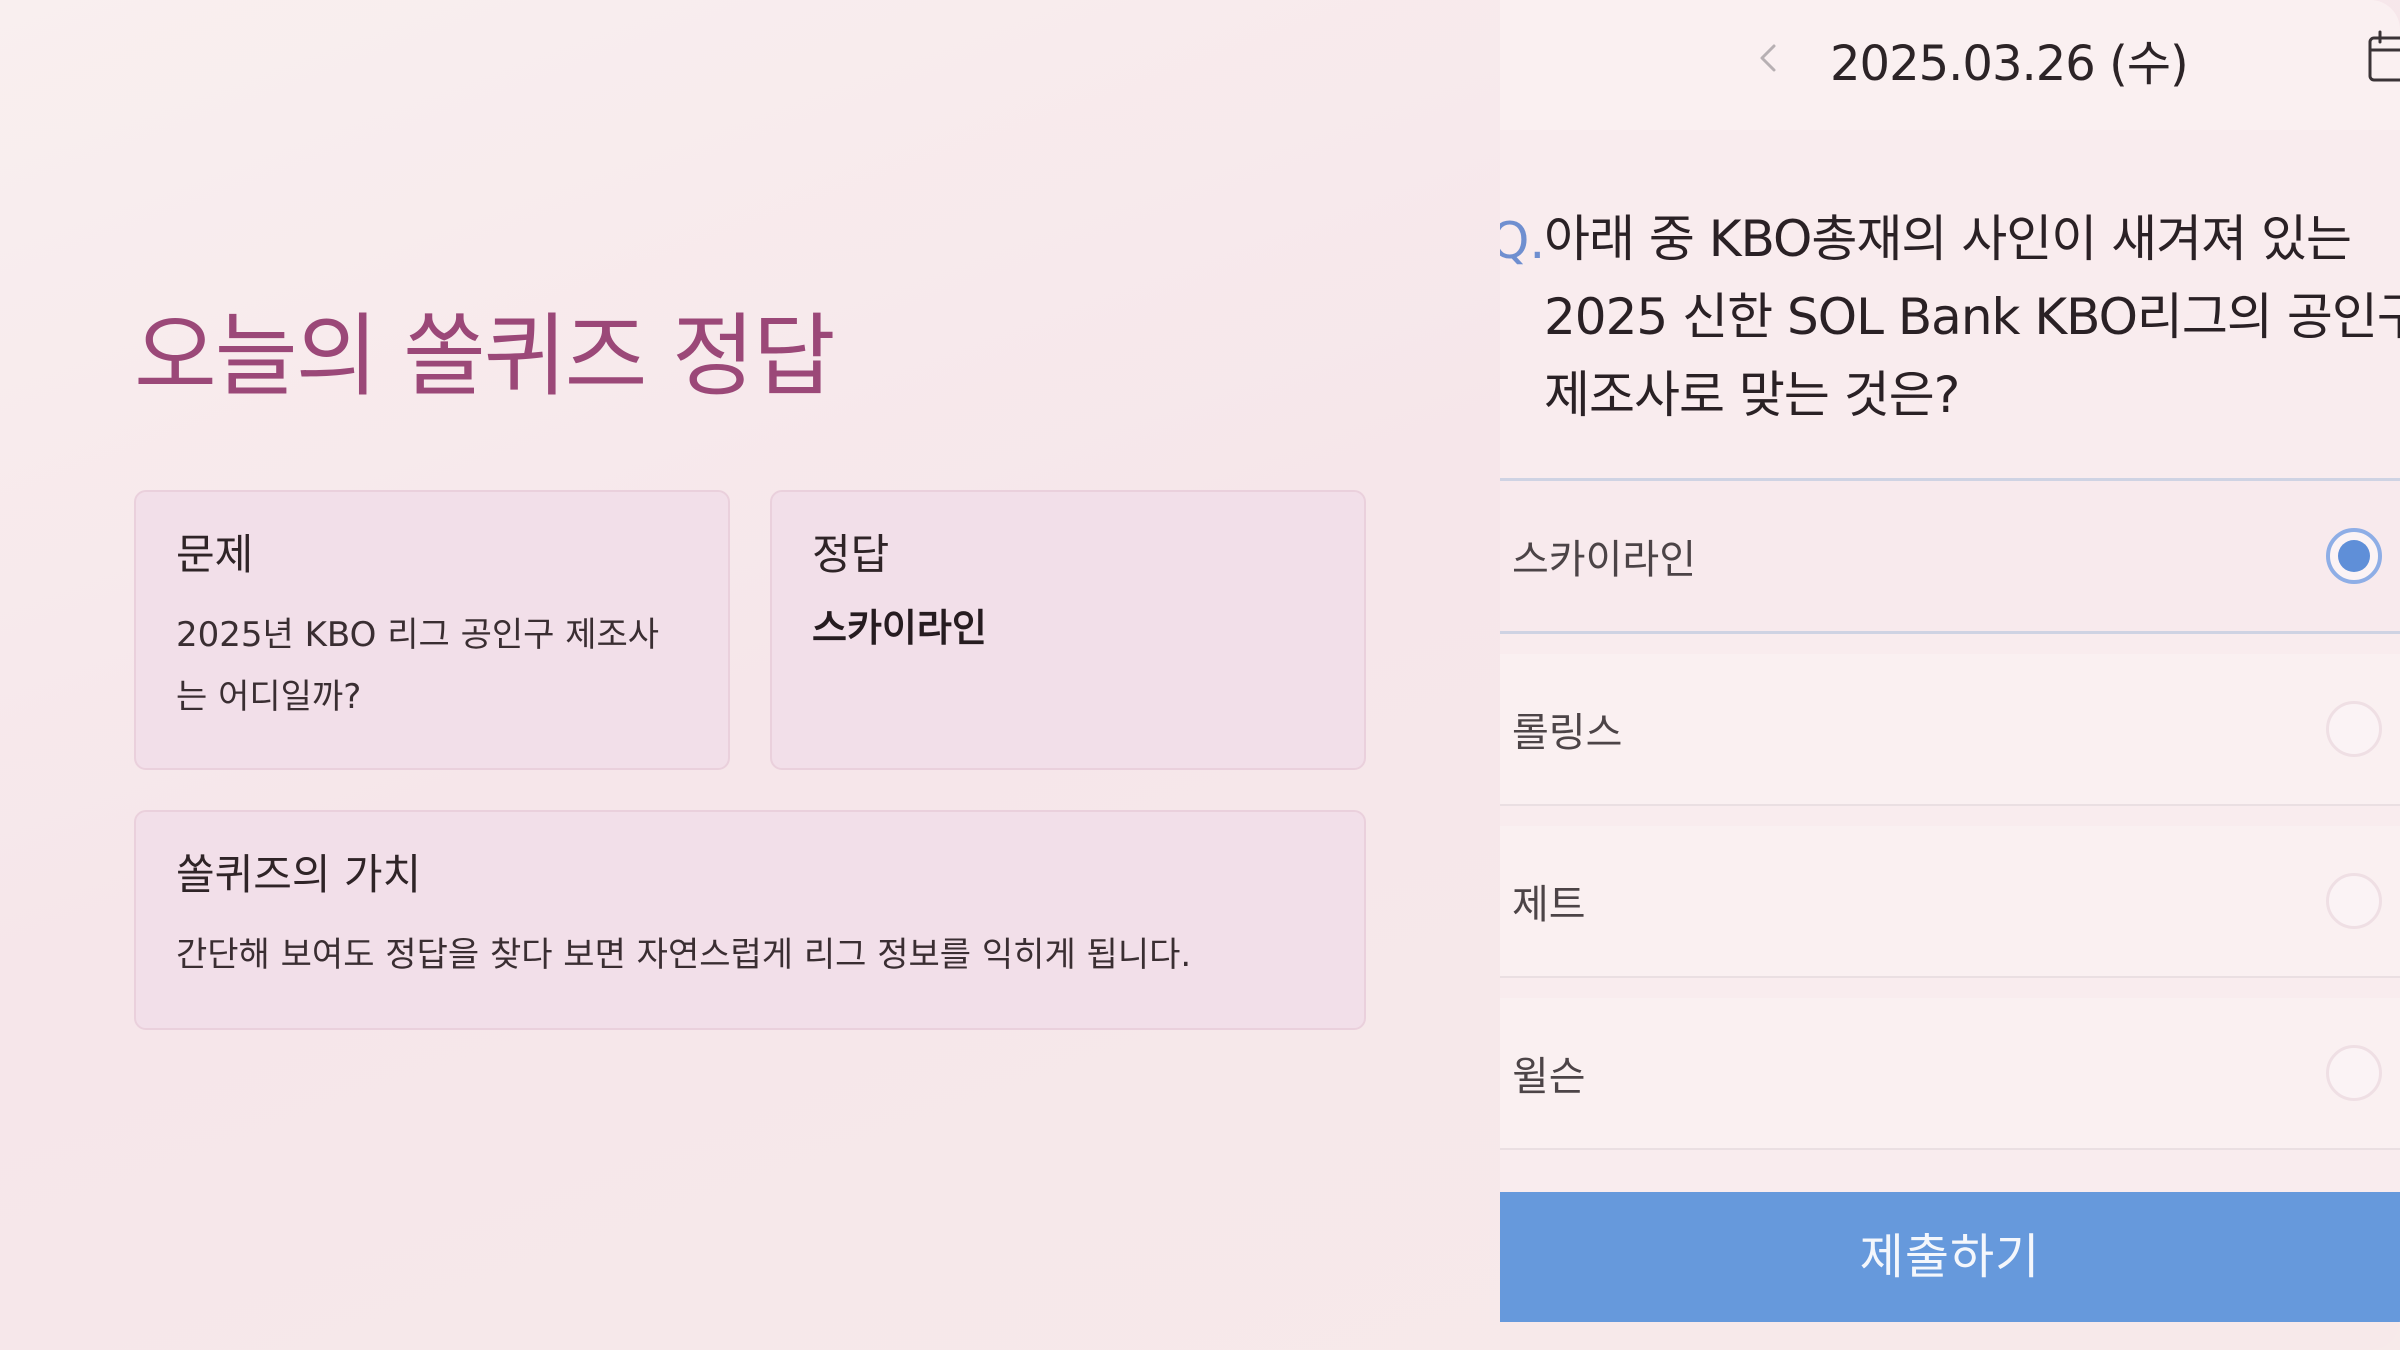  I want to click on option-row: 스카이라인, so click(1950, 556).